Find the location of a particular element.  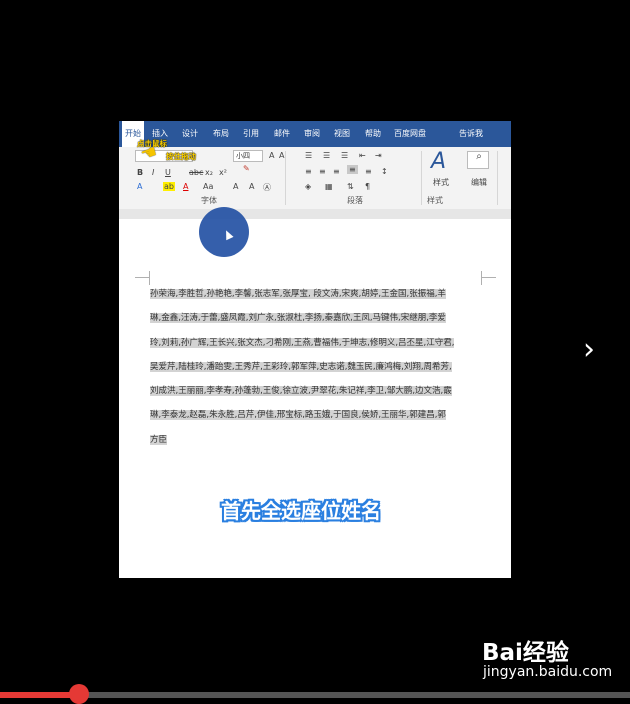

justify-icon: ≡ is located at coordinates (352, 169).